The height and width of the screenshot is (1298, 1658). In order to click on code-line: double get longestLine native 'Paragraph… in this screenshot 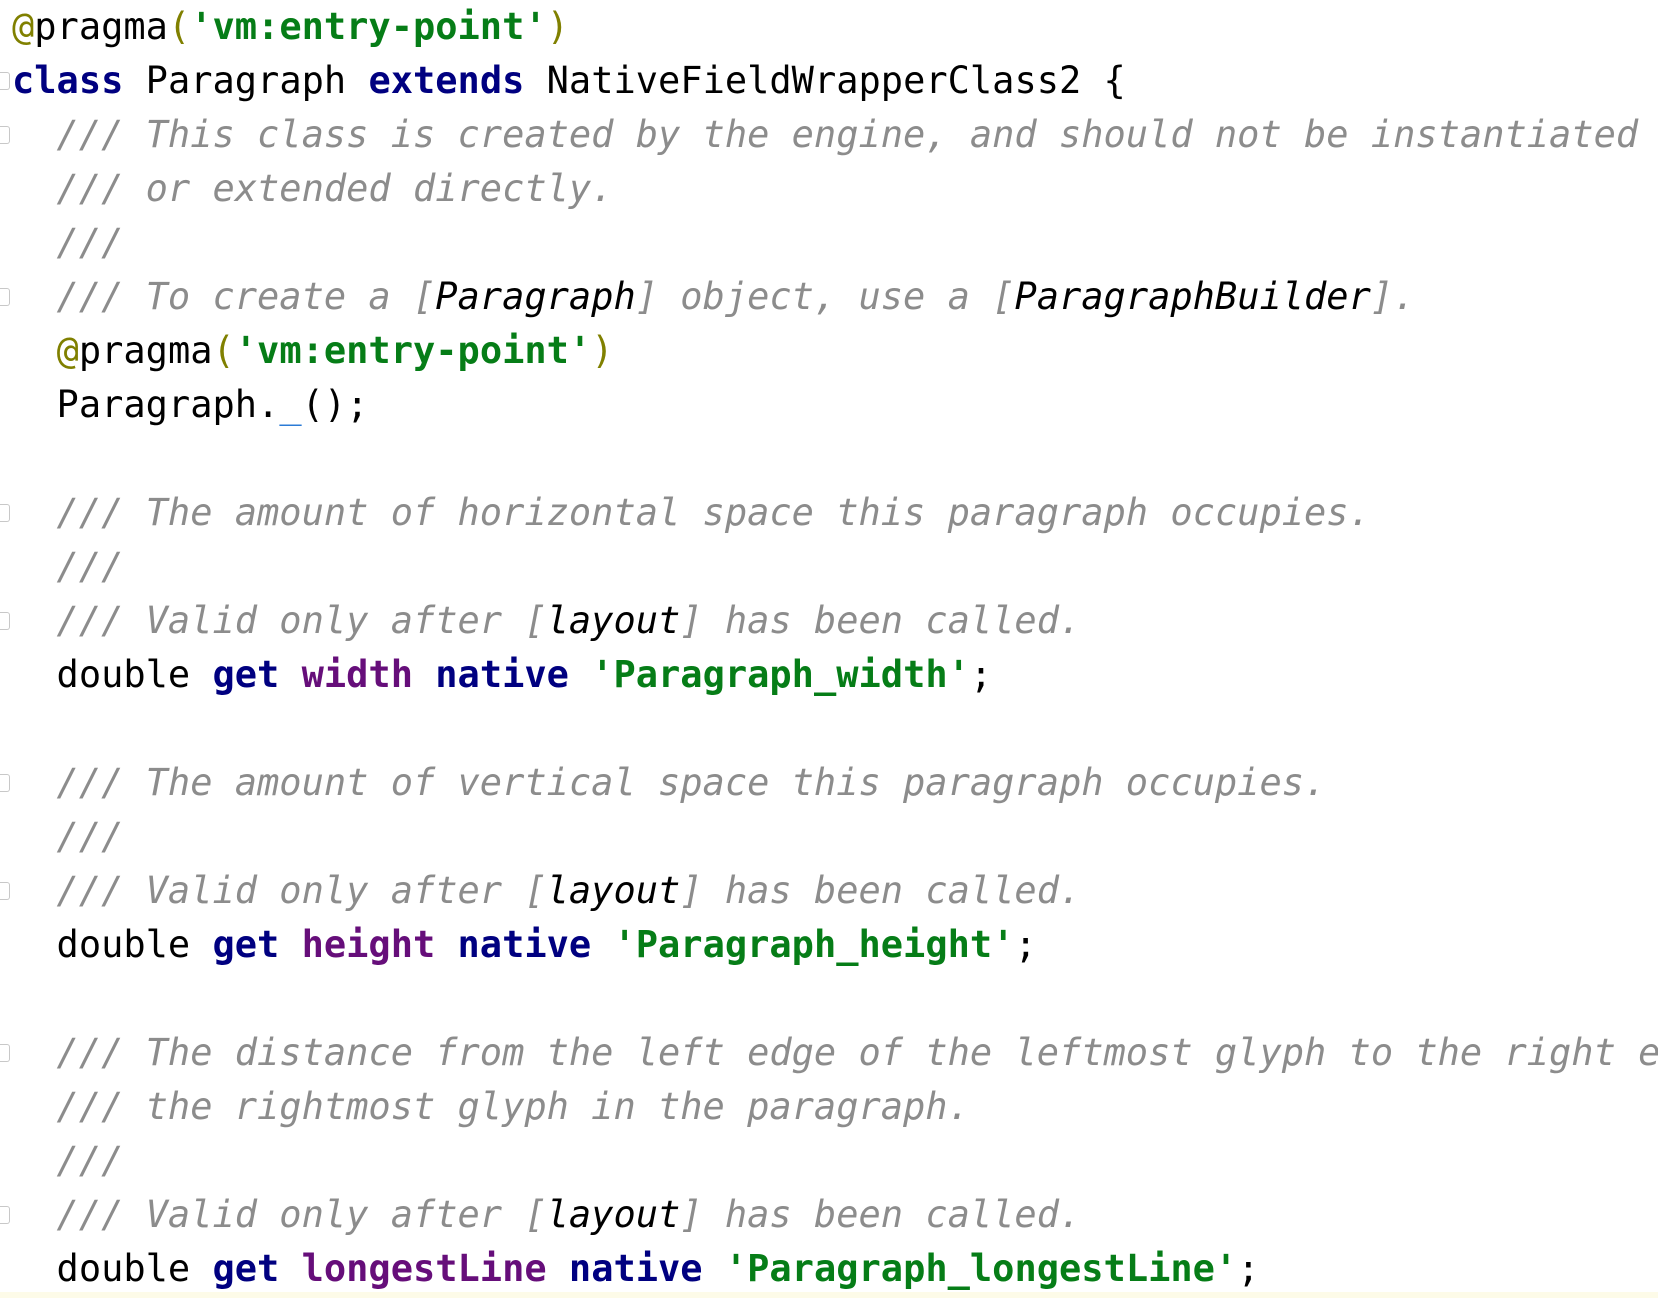, I will do `click(835, 1269)`.